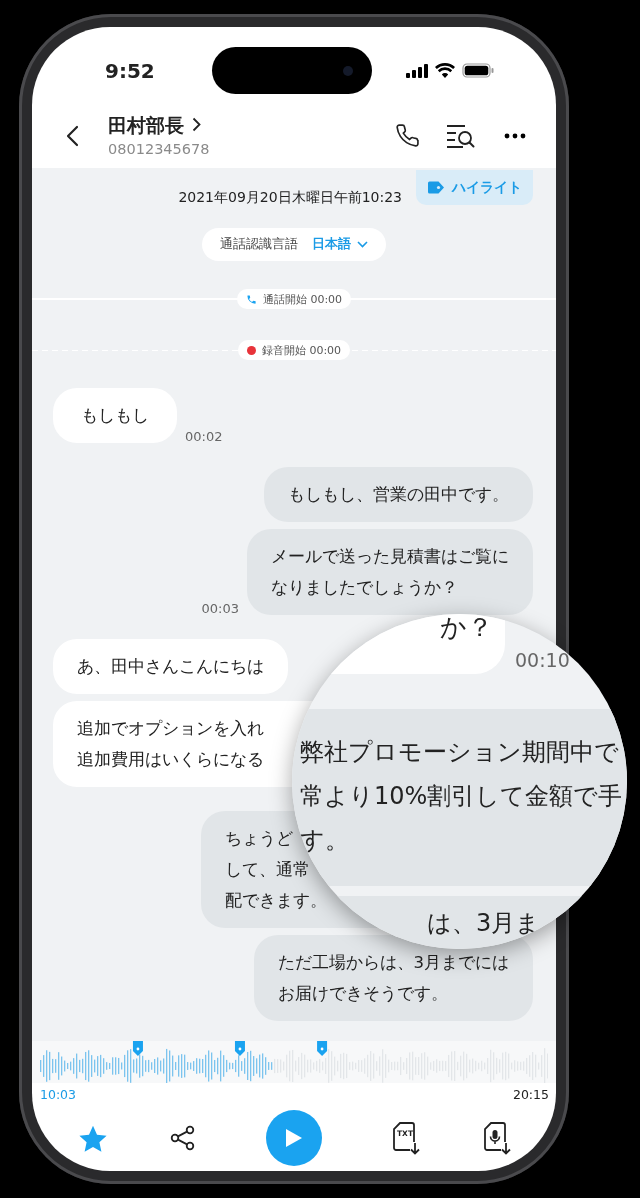 This screenshot has width=640, height=1198. Describe the element at coordinates (497, 1138) in the screenshot. I see `audio-file-download-icon` at that location.